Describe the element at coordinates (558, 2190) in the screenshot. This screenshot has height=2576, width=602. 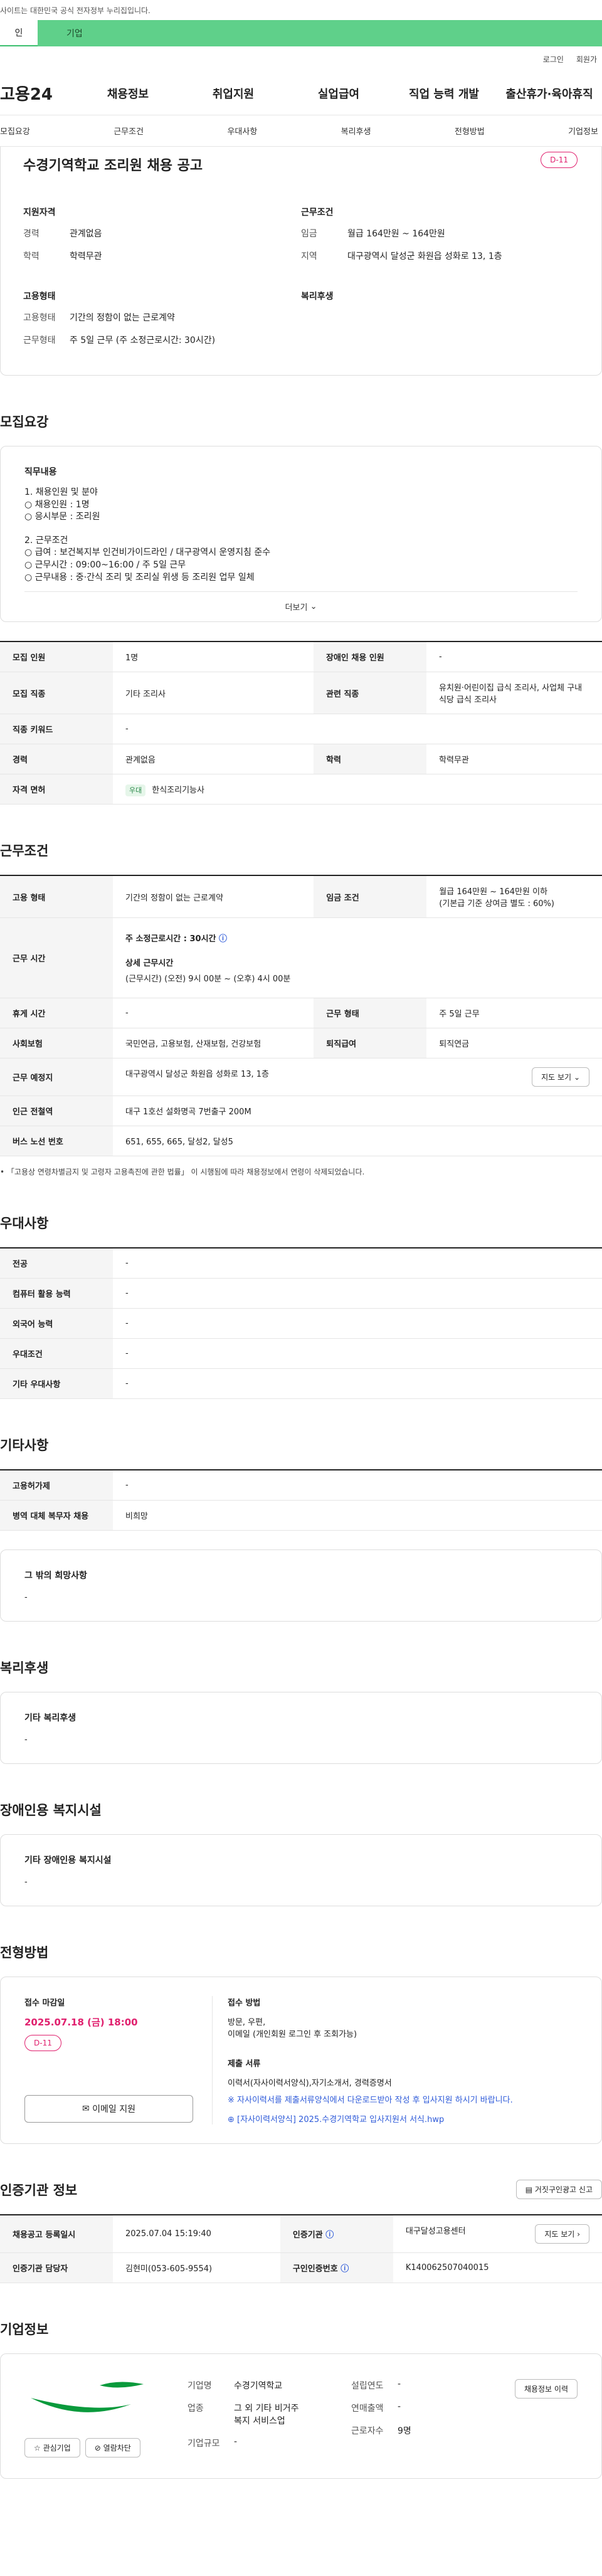
I see `report-false-ad-button: ▤ 거짓구인광고 신고` at that location.